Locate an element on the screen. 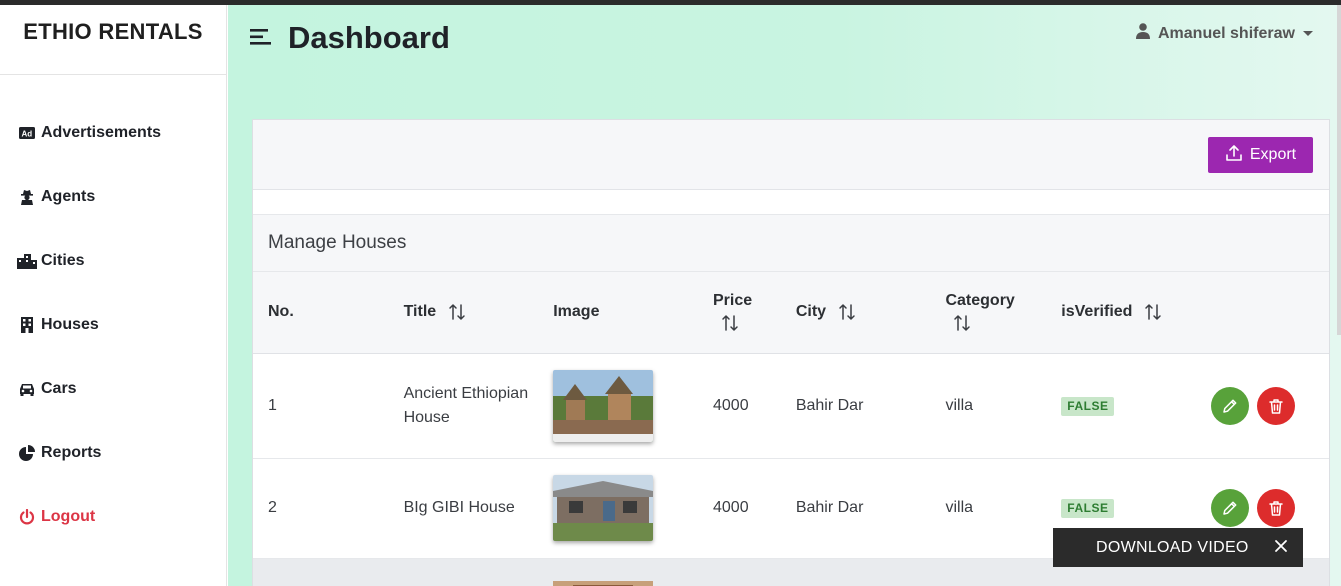  column-header-city: City is located at coordinates (871, 312).